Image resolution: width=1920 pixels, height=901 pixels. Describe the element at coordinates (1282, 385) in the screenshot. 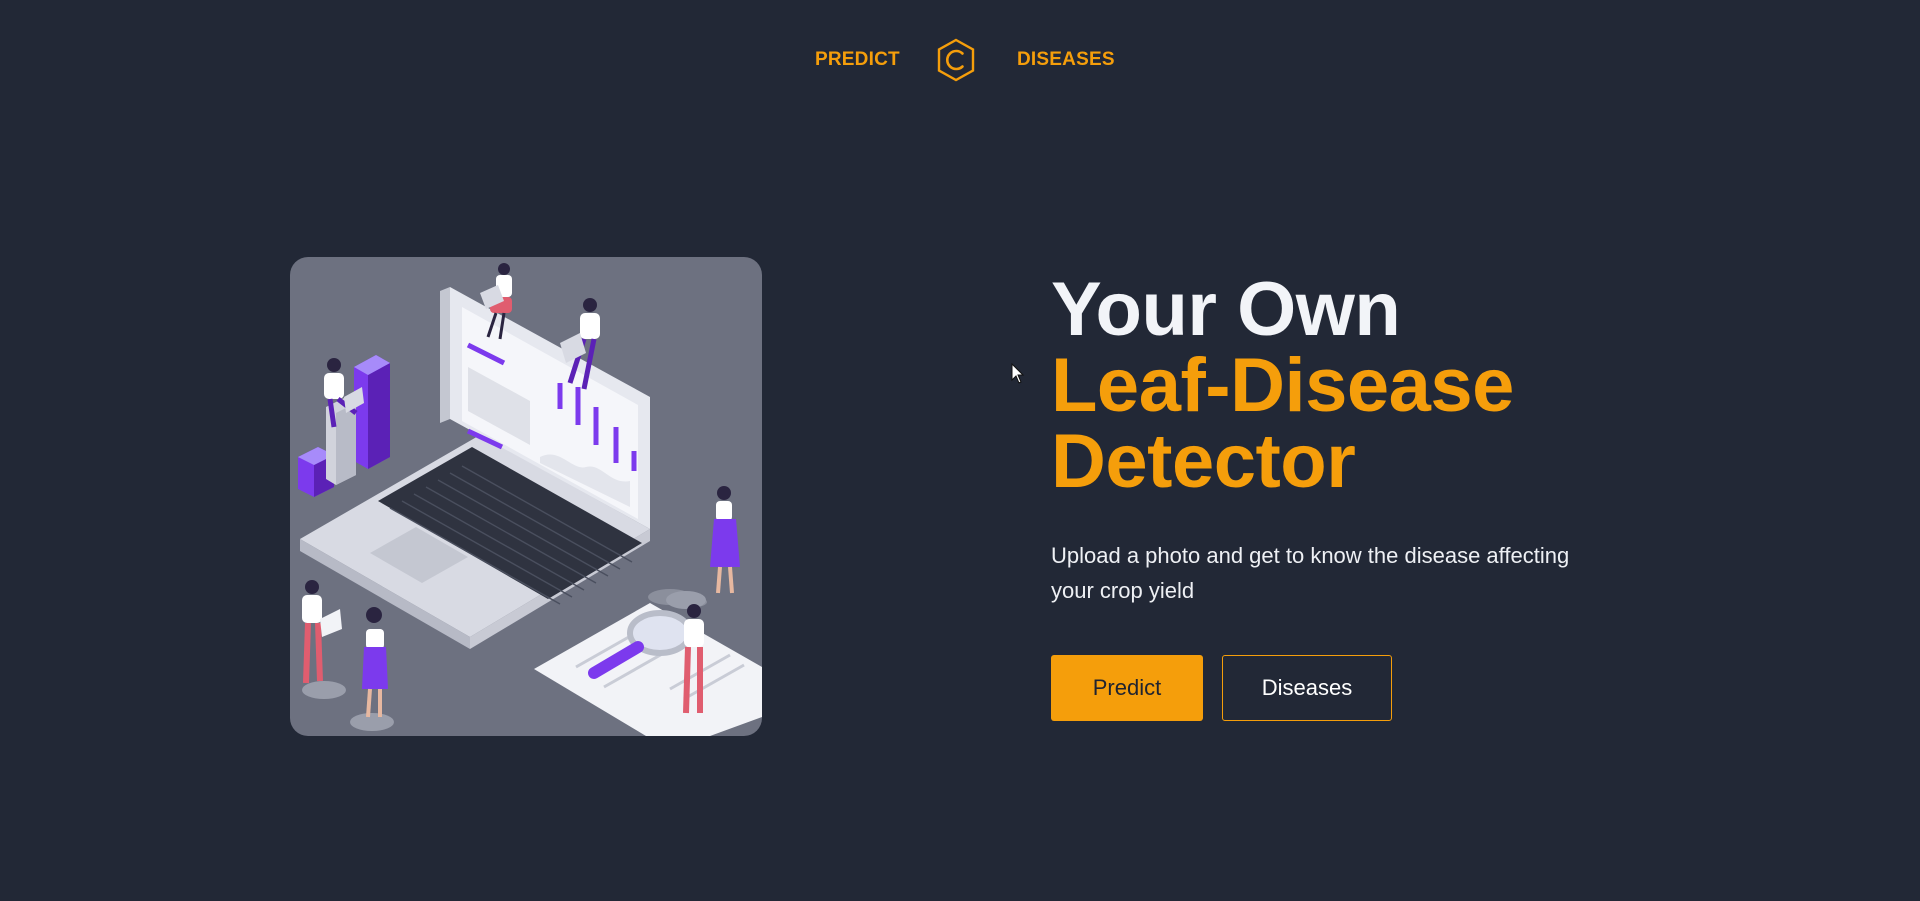

I see `hero-title-line-2: Leaf-Disease` at that location.